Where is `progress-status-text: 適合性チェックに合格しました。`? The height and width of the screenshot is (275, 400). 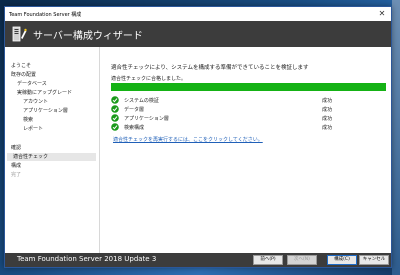
progress-status-text: 適合性チェックに合格しました。 is located at coordinates (149, 79).